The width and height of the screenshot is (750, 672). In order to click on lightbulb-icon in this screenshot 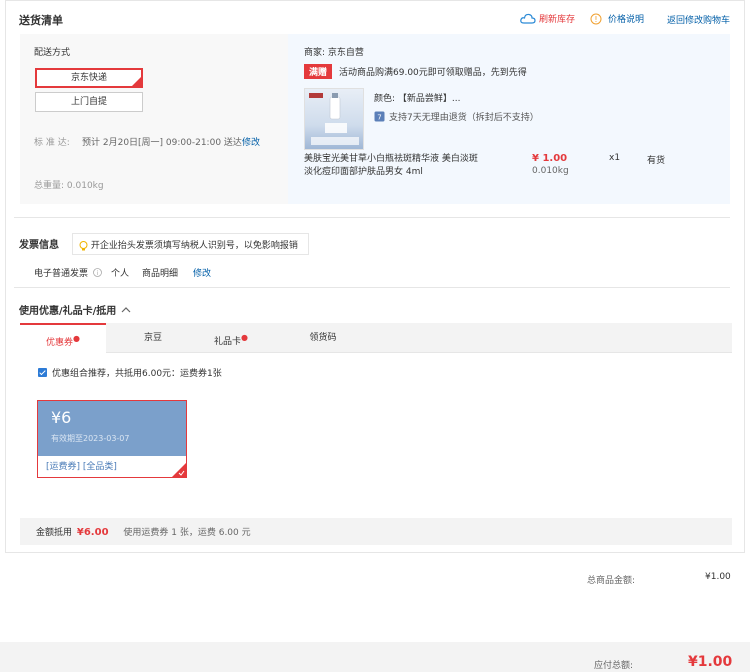, I will do `click(83, 245)`.